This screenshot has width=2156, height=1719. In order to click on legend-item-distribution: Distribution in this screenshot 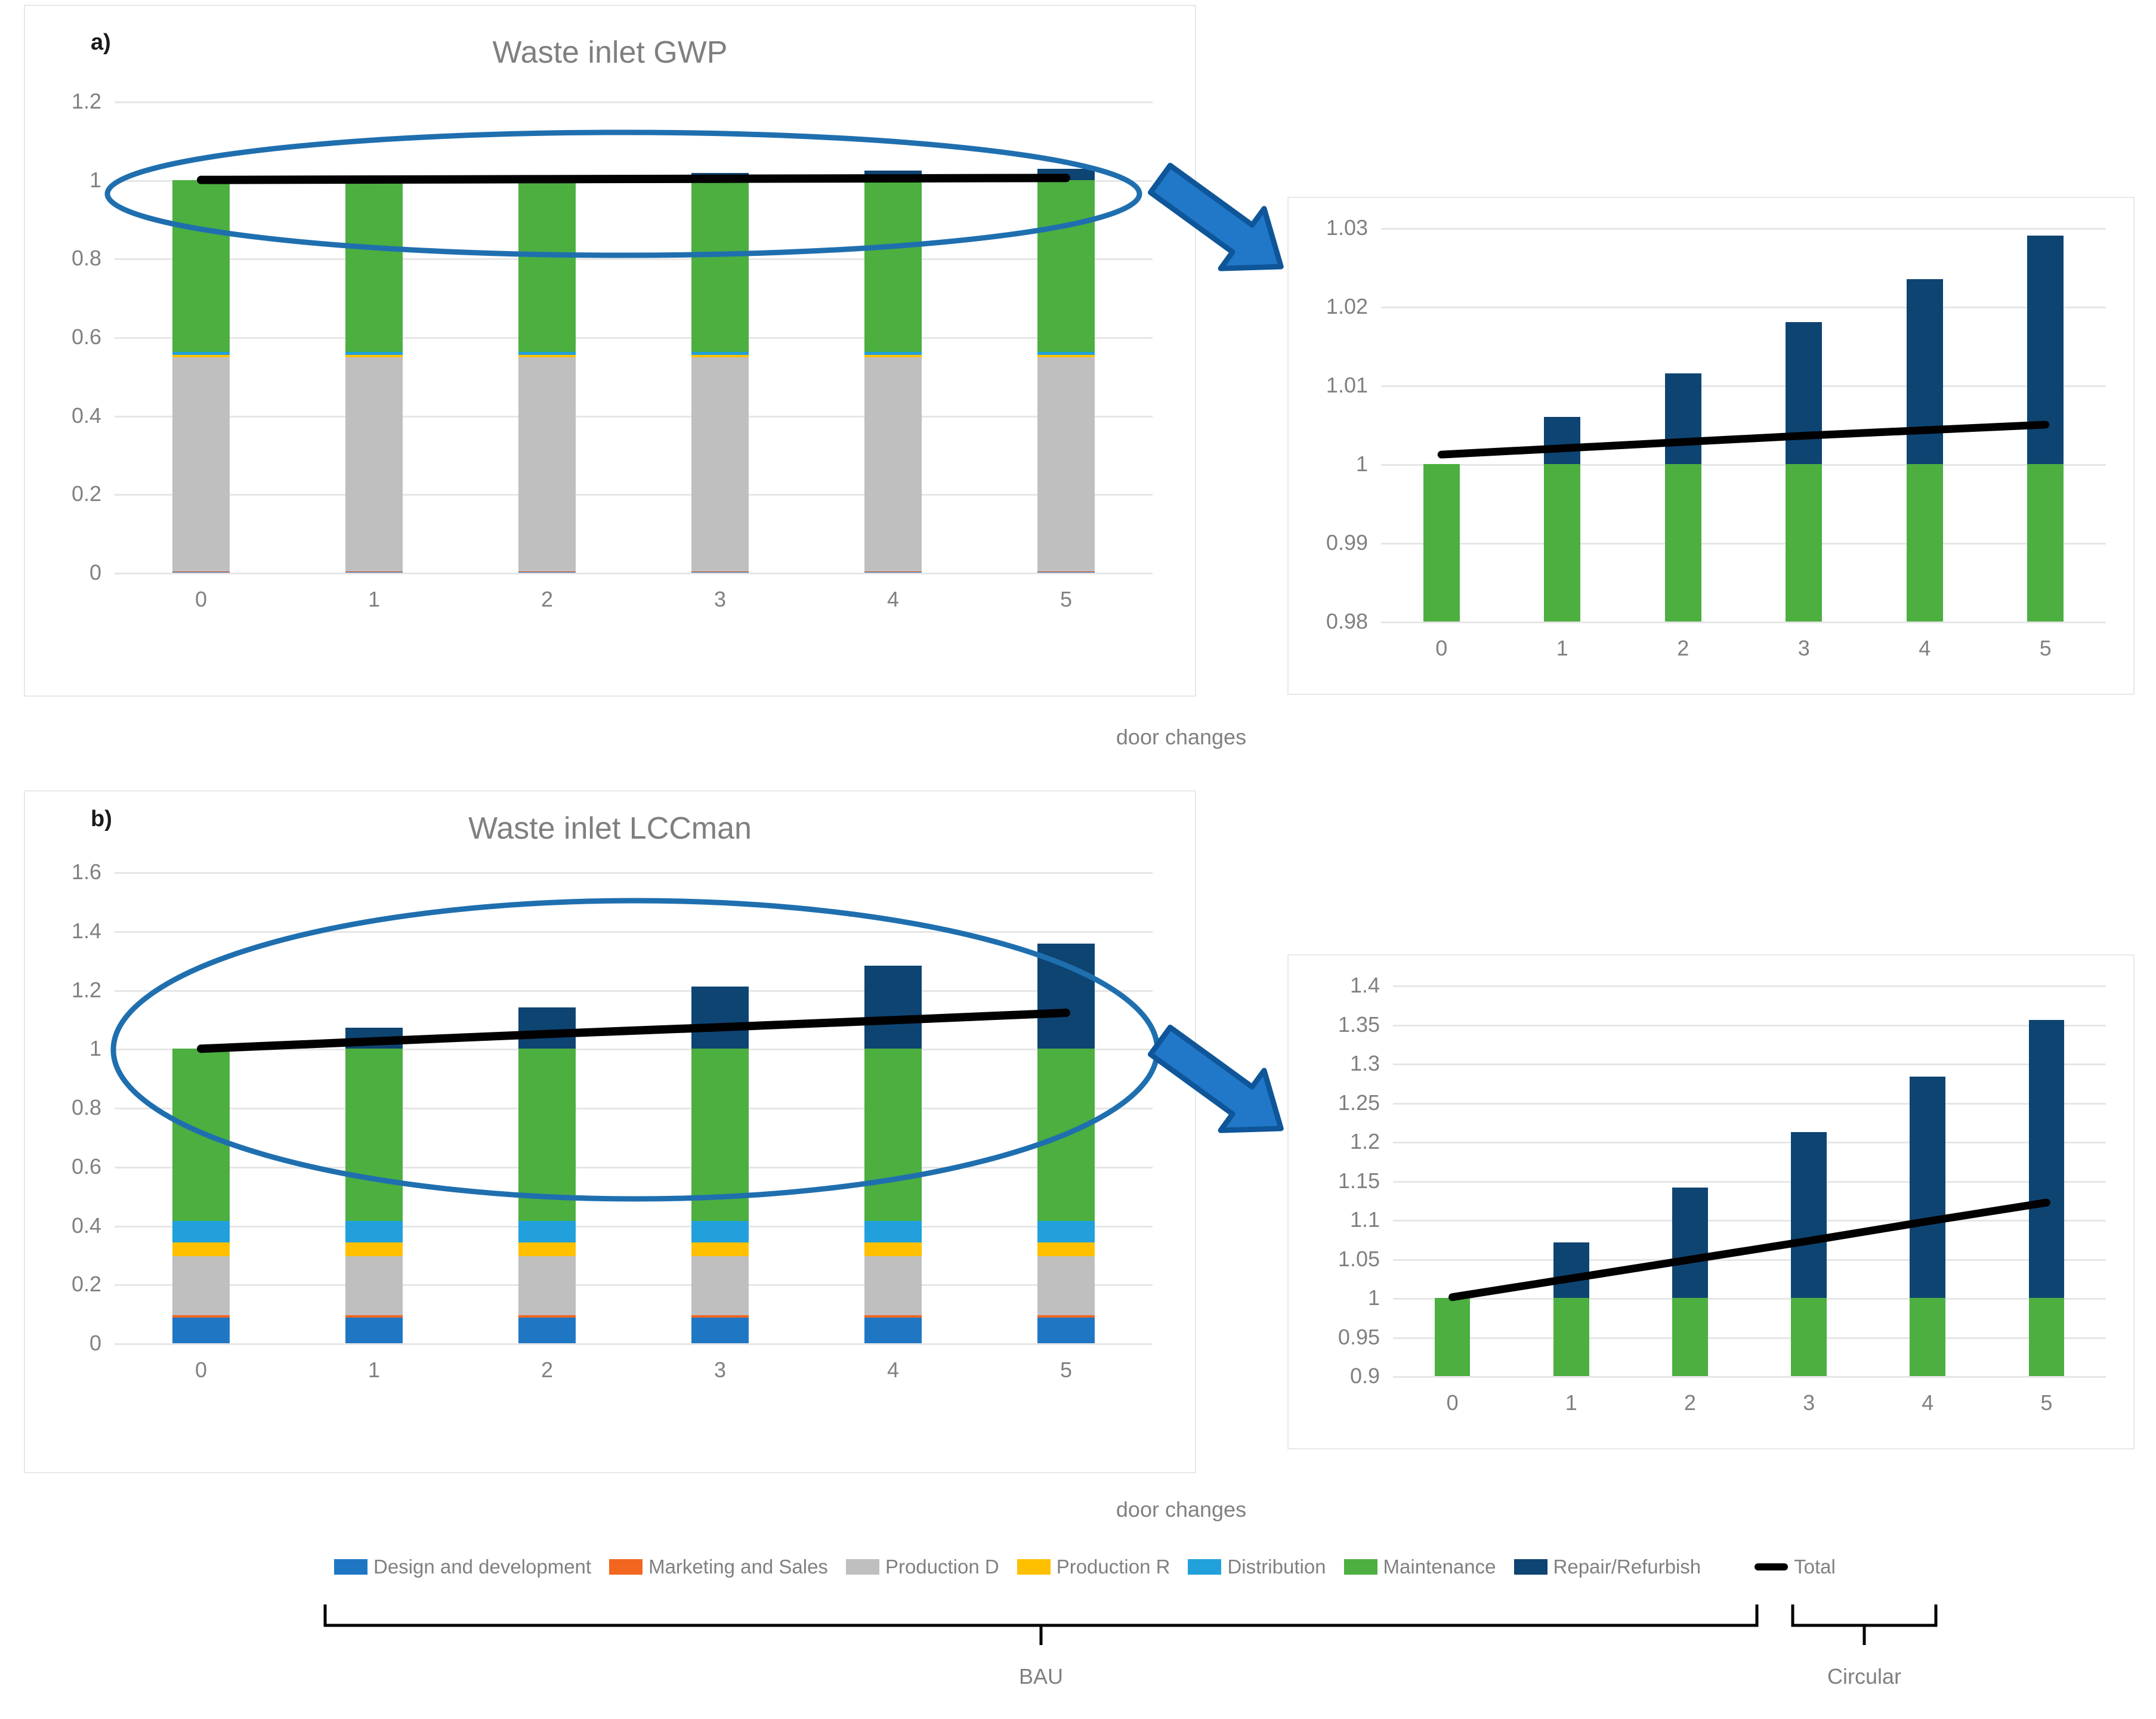, I will do `click(1257, 1567)`.